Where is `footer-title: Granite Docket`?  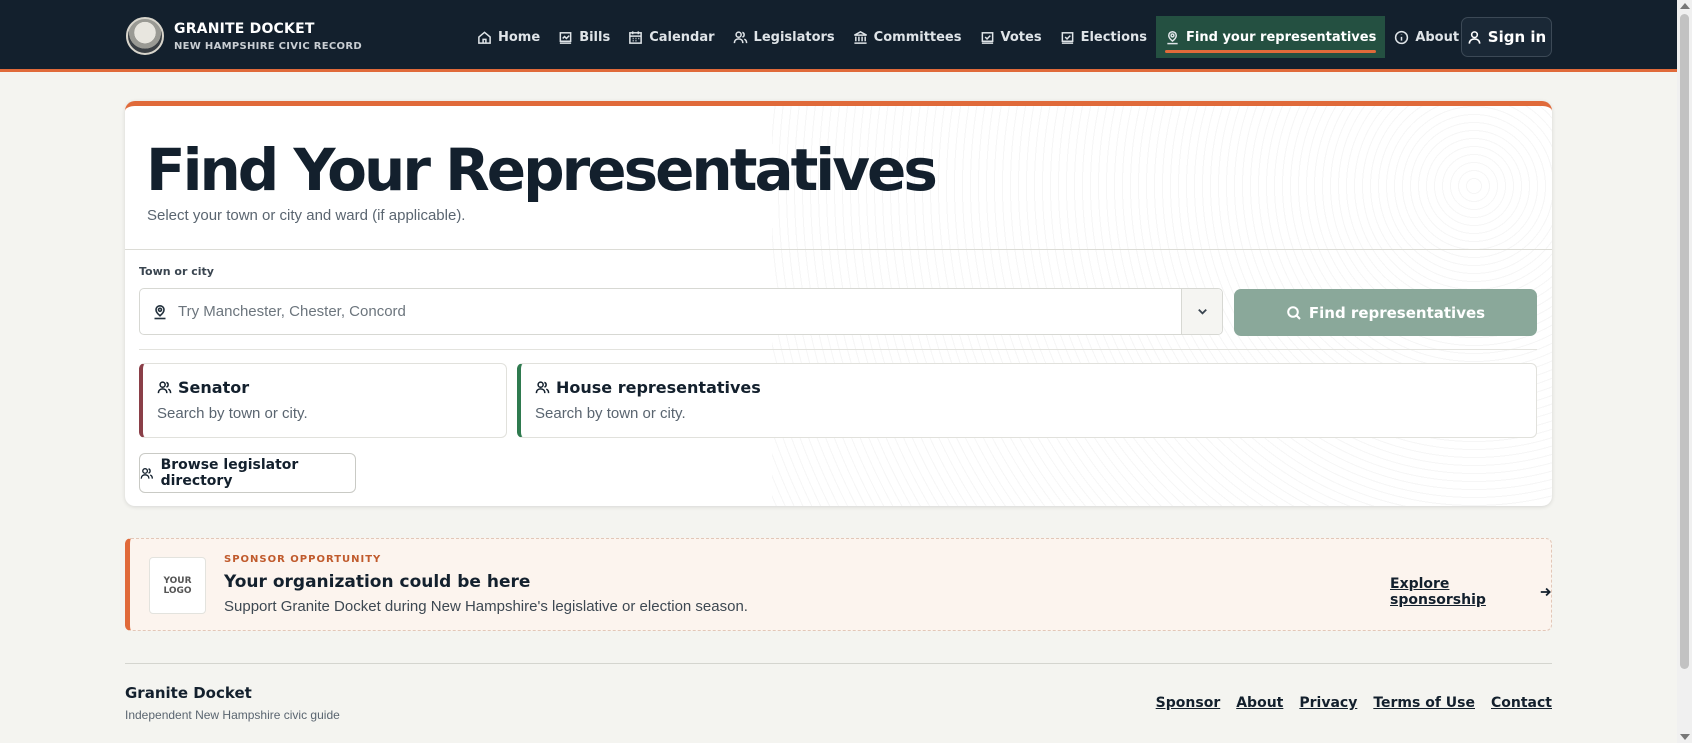
footer-title: Granite Docket is located at coordinates (188, 693).